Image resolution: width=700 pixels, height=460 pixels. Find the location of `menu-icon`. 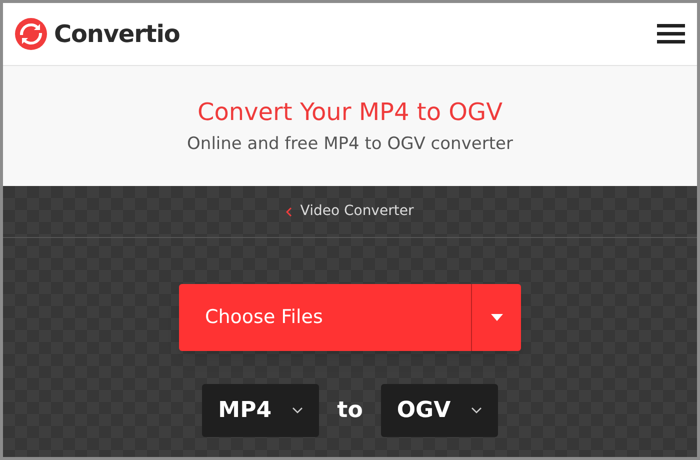

menu-icon is located at coordinates (671, 34).